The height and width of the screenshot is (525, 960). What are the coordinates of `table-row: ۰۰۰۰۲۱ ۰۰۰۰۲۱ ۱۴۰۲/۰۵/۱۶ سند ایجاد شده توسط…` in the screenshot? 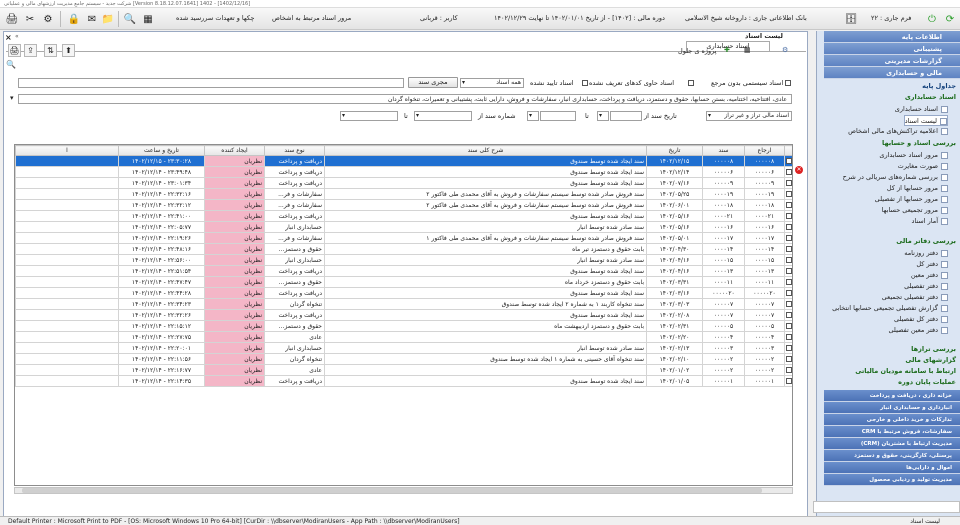 It's located at (403, 216).